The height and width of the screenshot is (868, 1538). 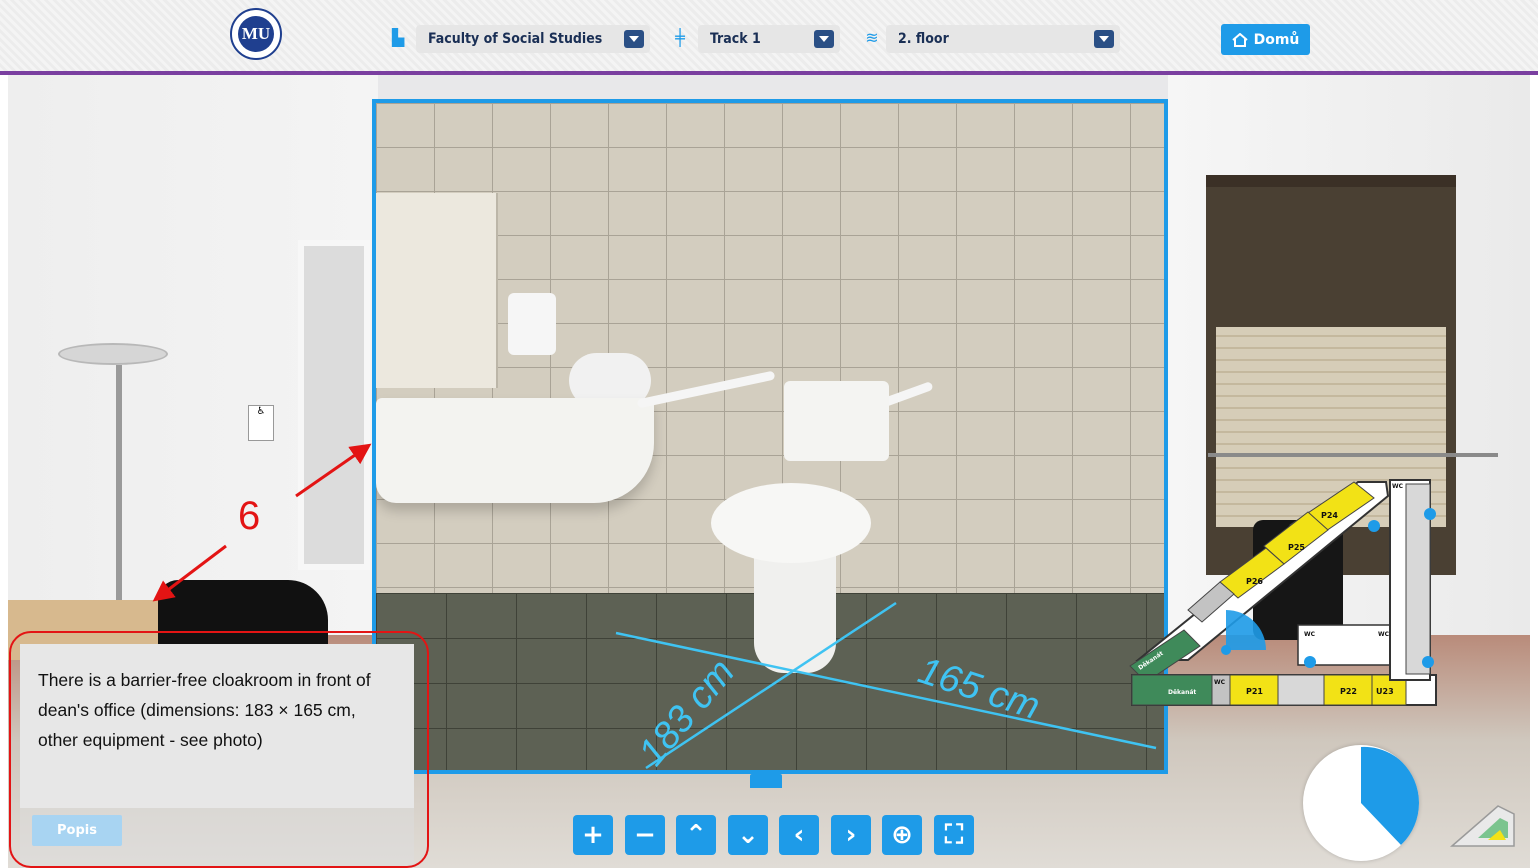 I want to click on center-view-button: ⊕, so click(x=902, y=835).